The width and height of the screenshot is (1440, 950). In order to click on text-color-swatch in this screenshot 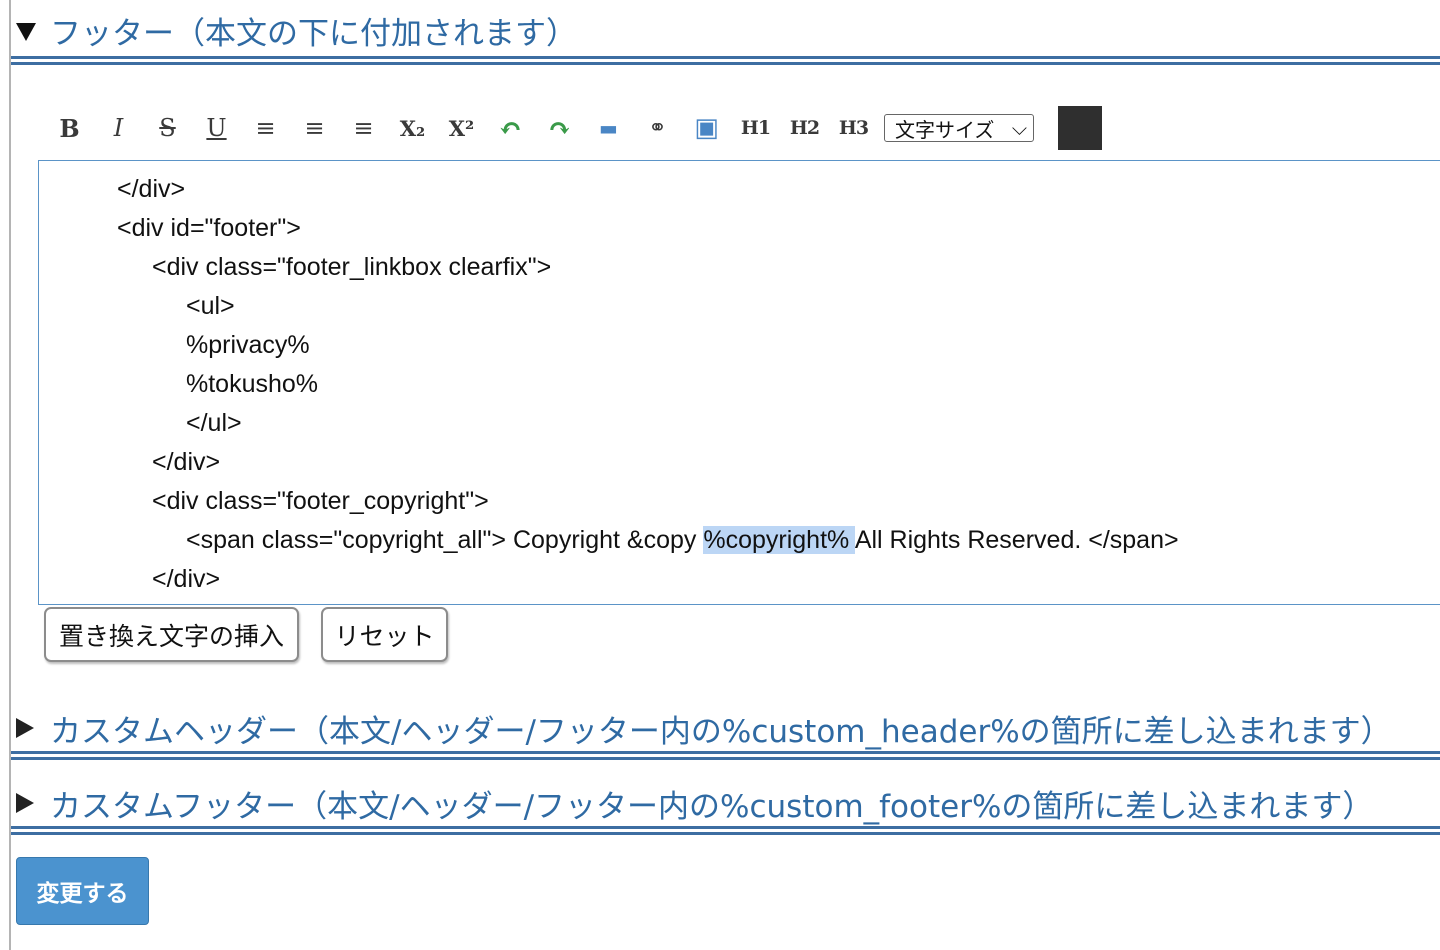, I will do `click(1080, 128)`.